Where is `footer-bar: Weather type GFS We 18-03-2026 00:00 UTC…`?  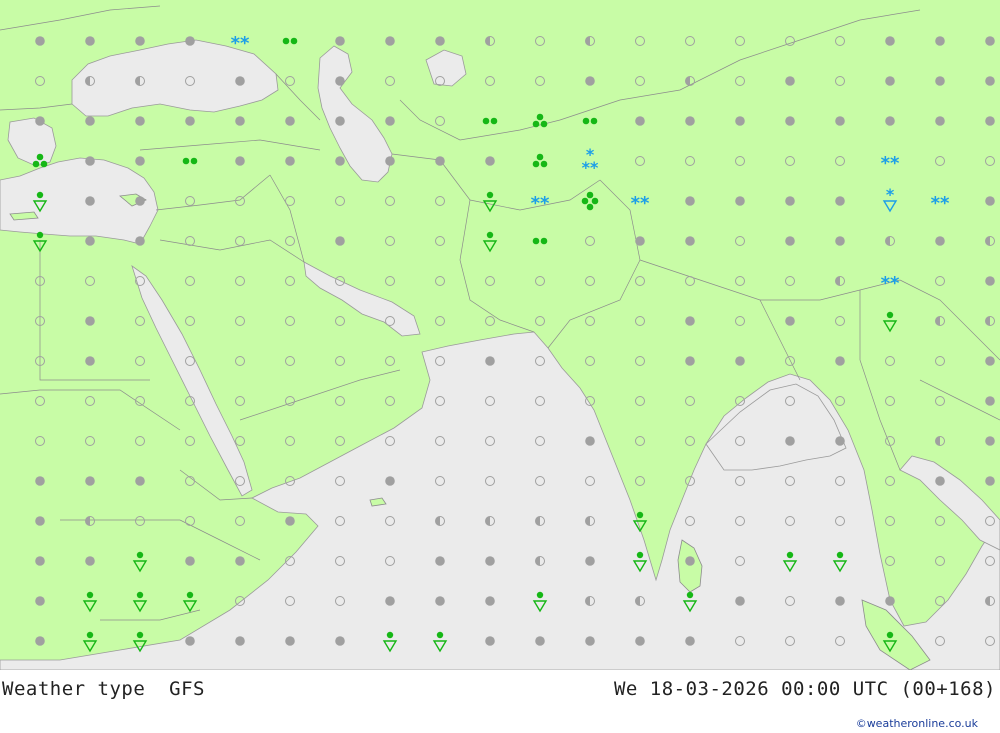
footer-bar: Weather type GFS We 18-03-2026 00:00 UTC… is located at coordinates (500, 701).